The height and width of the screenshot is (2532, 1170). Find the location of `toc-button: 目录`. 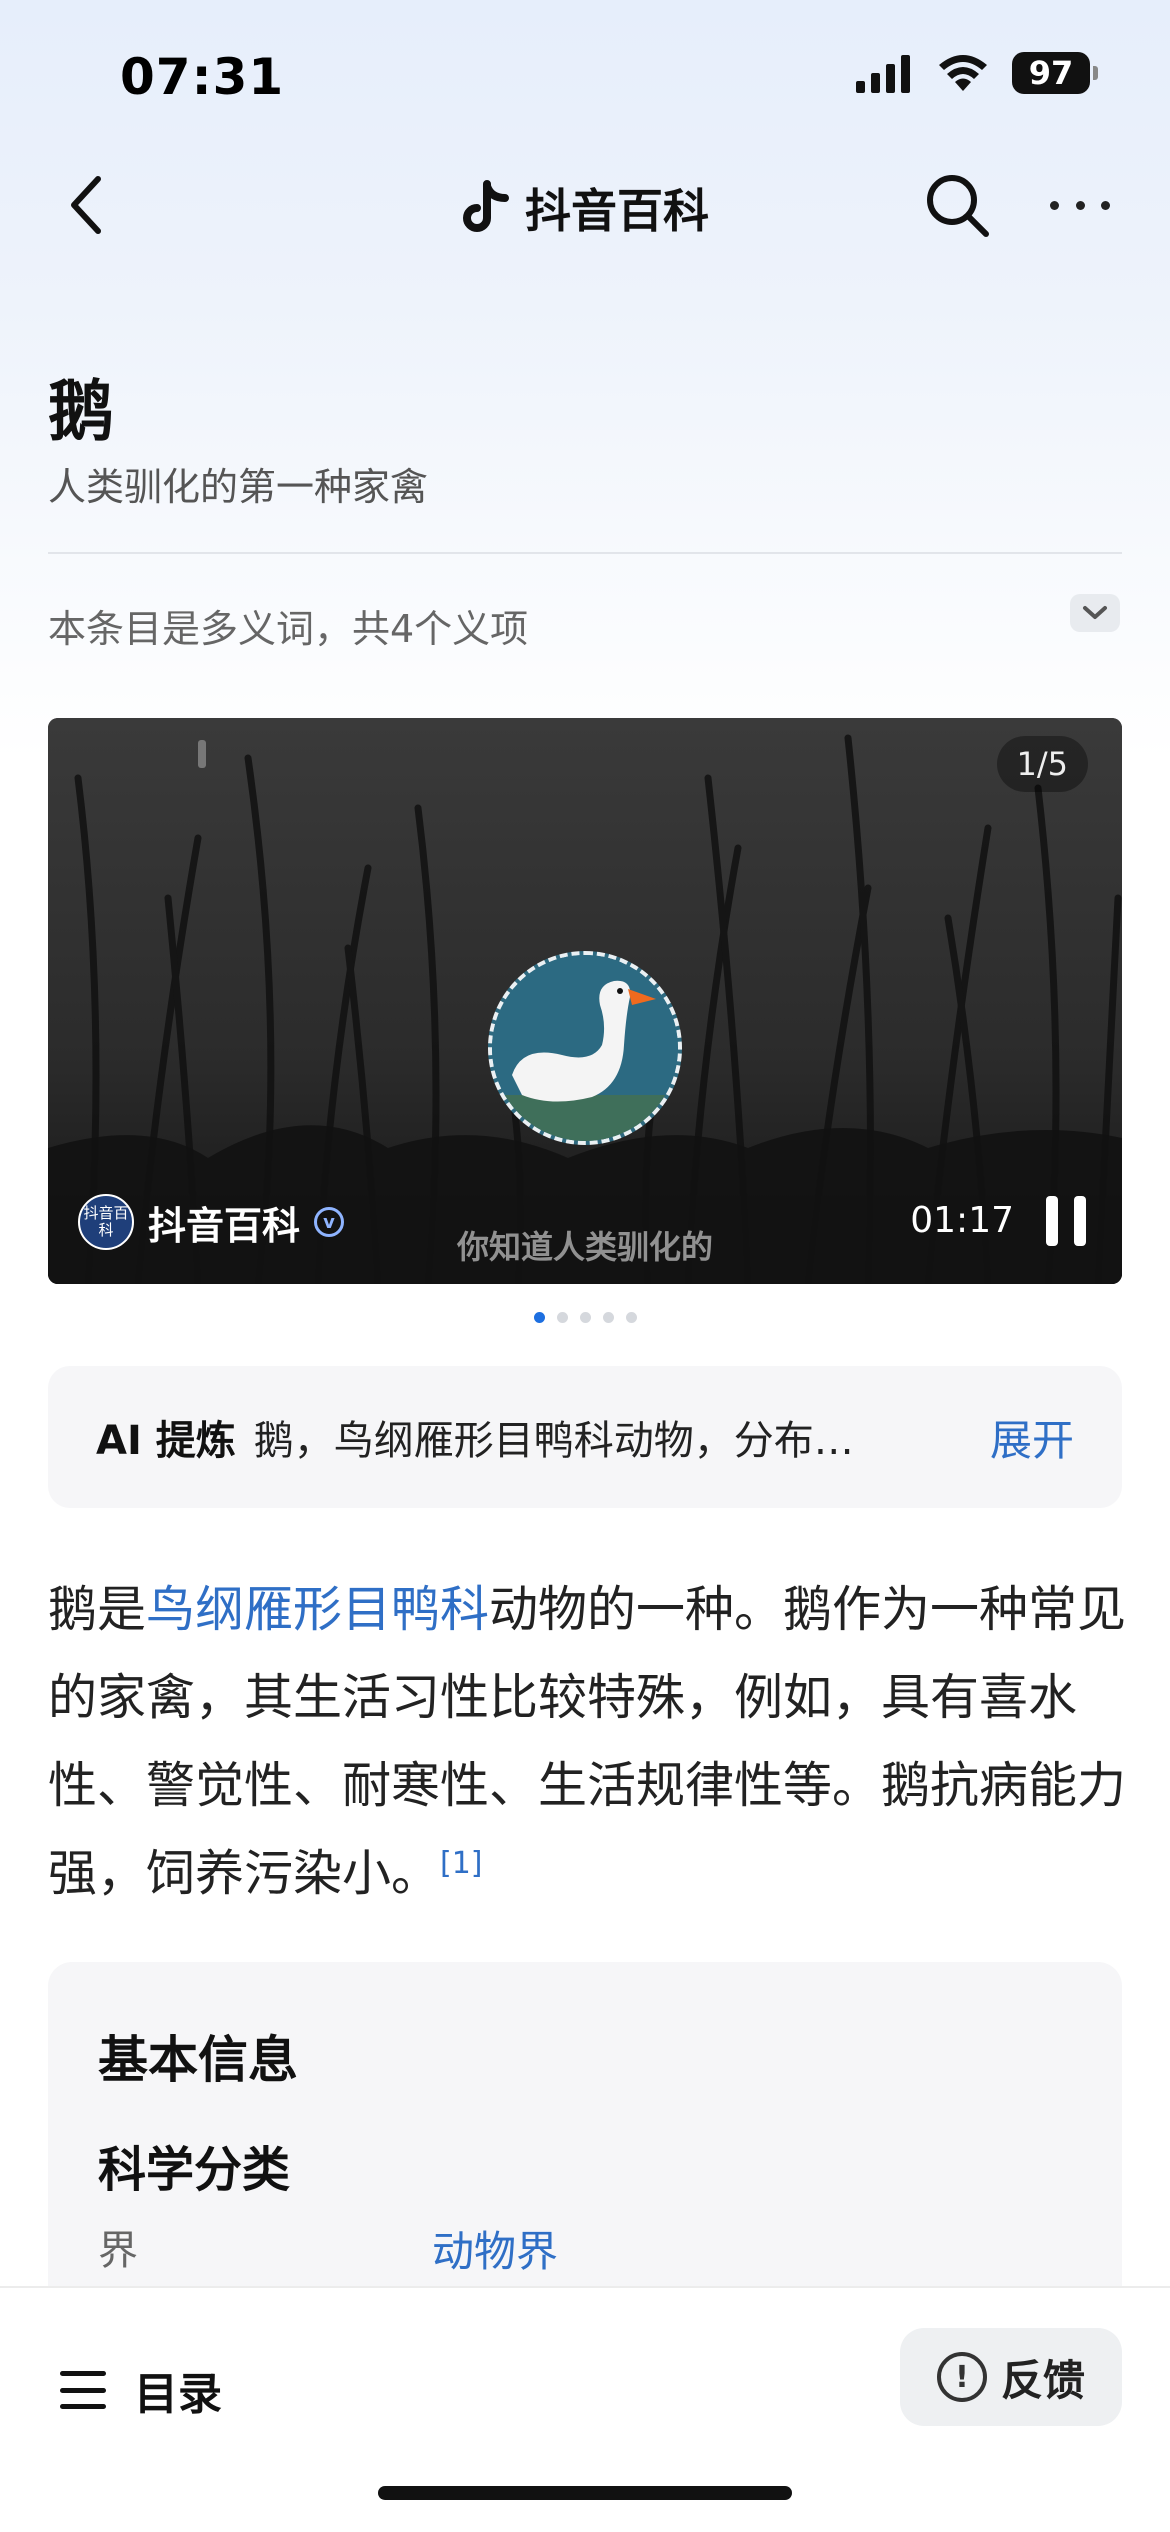

toc-button: 目录 is located at coordinates (141, 2390).